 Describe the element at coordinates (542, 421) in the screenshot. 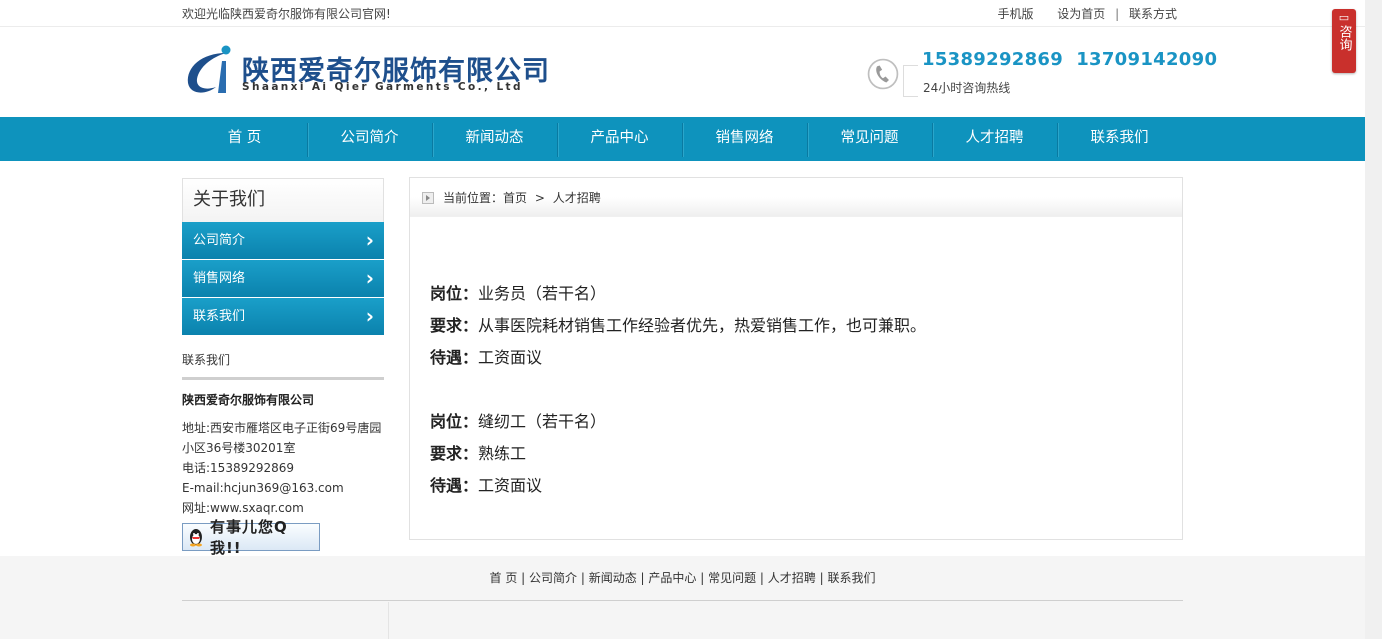

I see `position-value: 缝纫工（若干名）` at that location.